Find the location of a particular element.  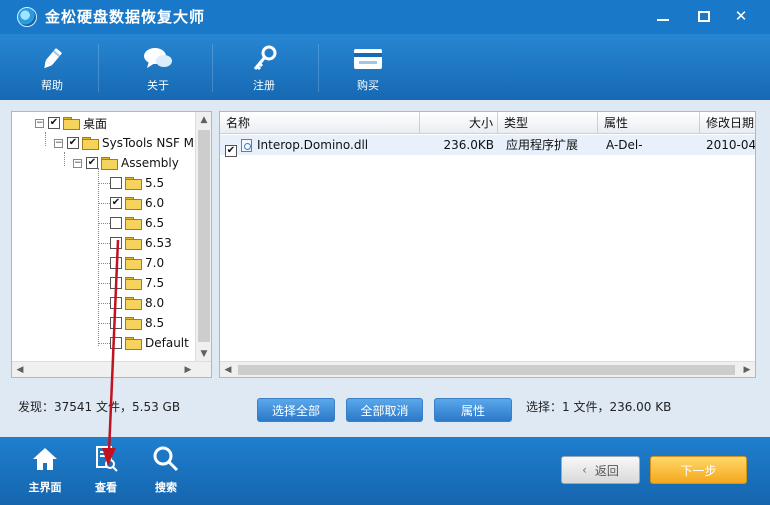

tree-node-desktop: − ✔ 桌面 is located at coordinates (71, 123).